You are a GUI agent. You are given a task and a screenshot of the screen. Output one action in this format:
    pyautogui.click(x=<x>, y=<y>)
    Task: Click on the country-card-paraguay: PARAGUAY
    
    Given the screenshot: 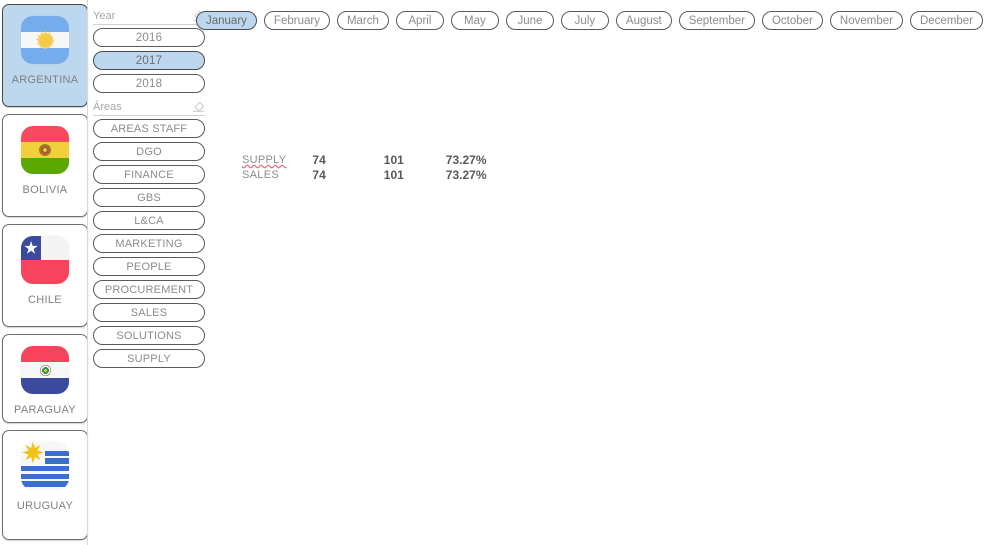 What is the action you would take?
    pyautogui.click(x=45, y=378)
    